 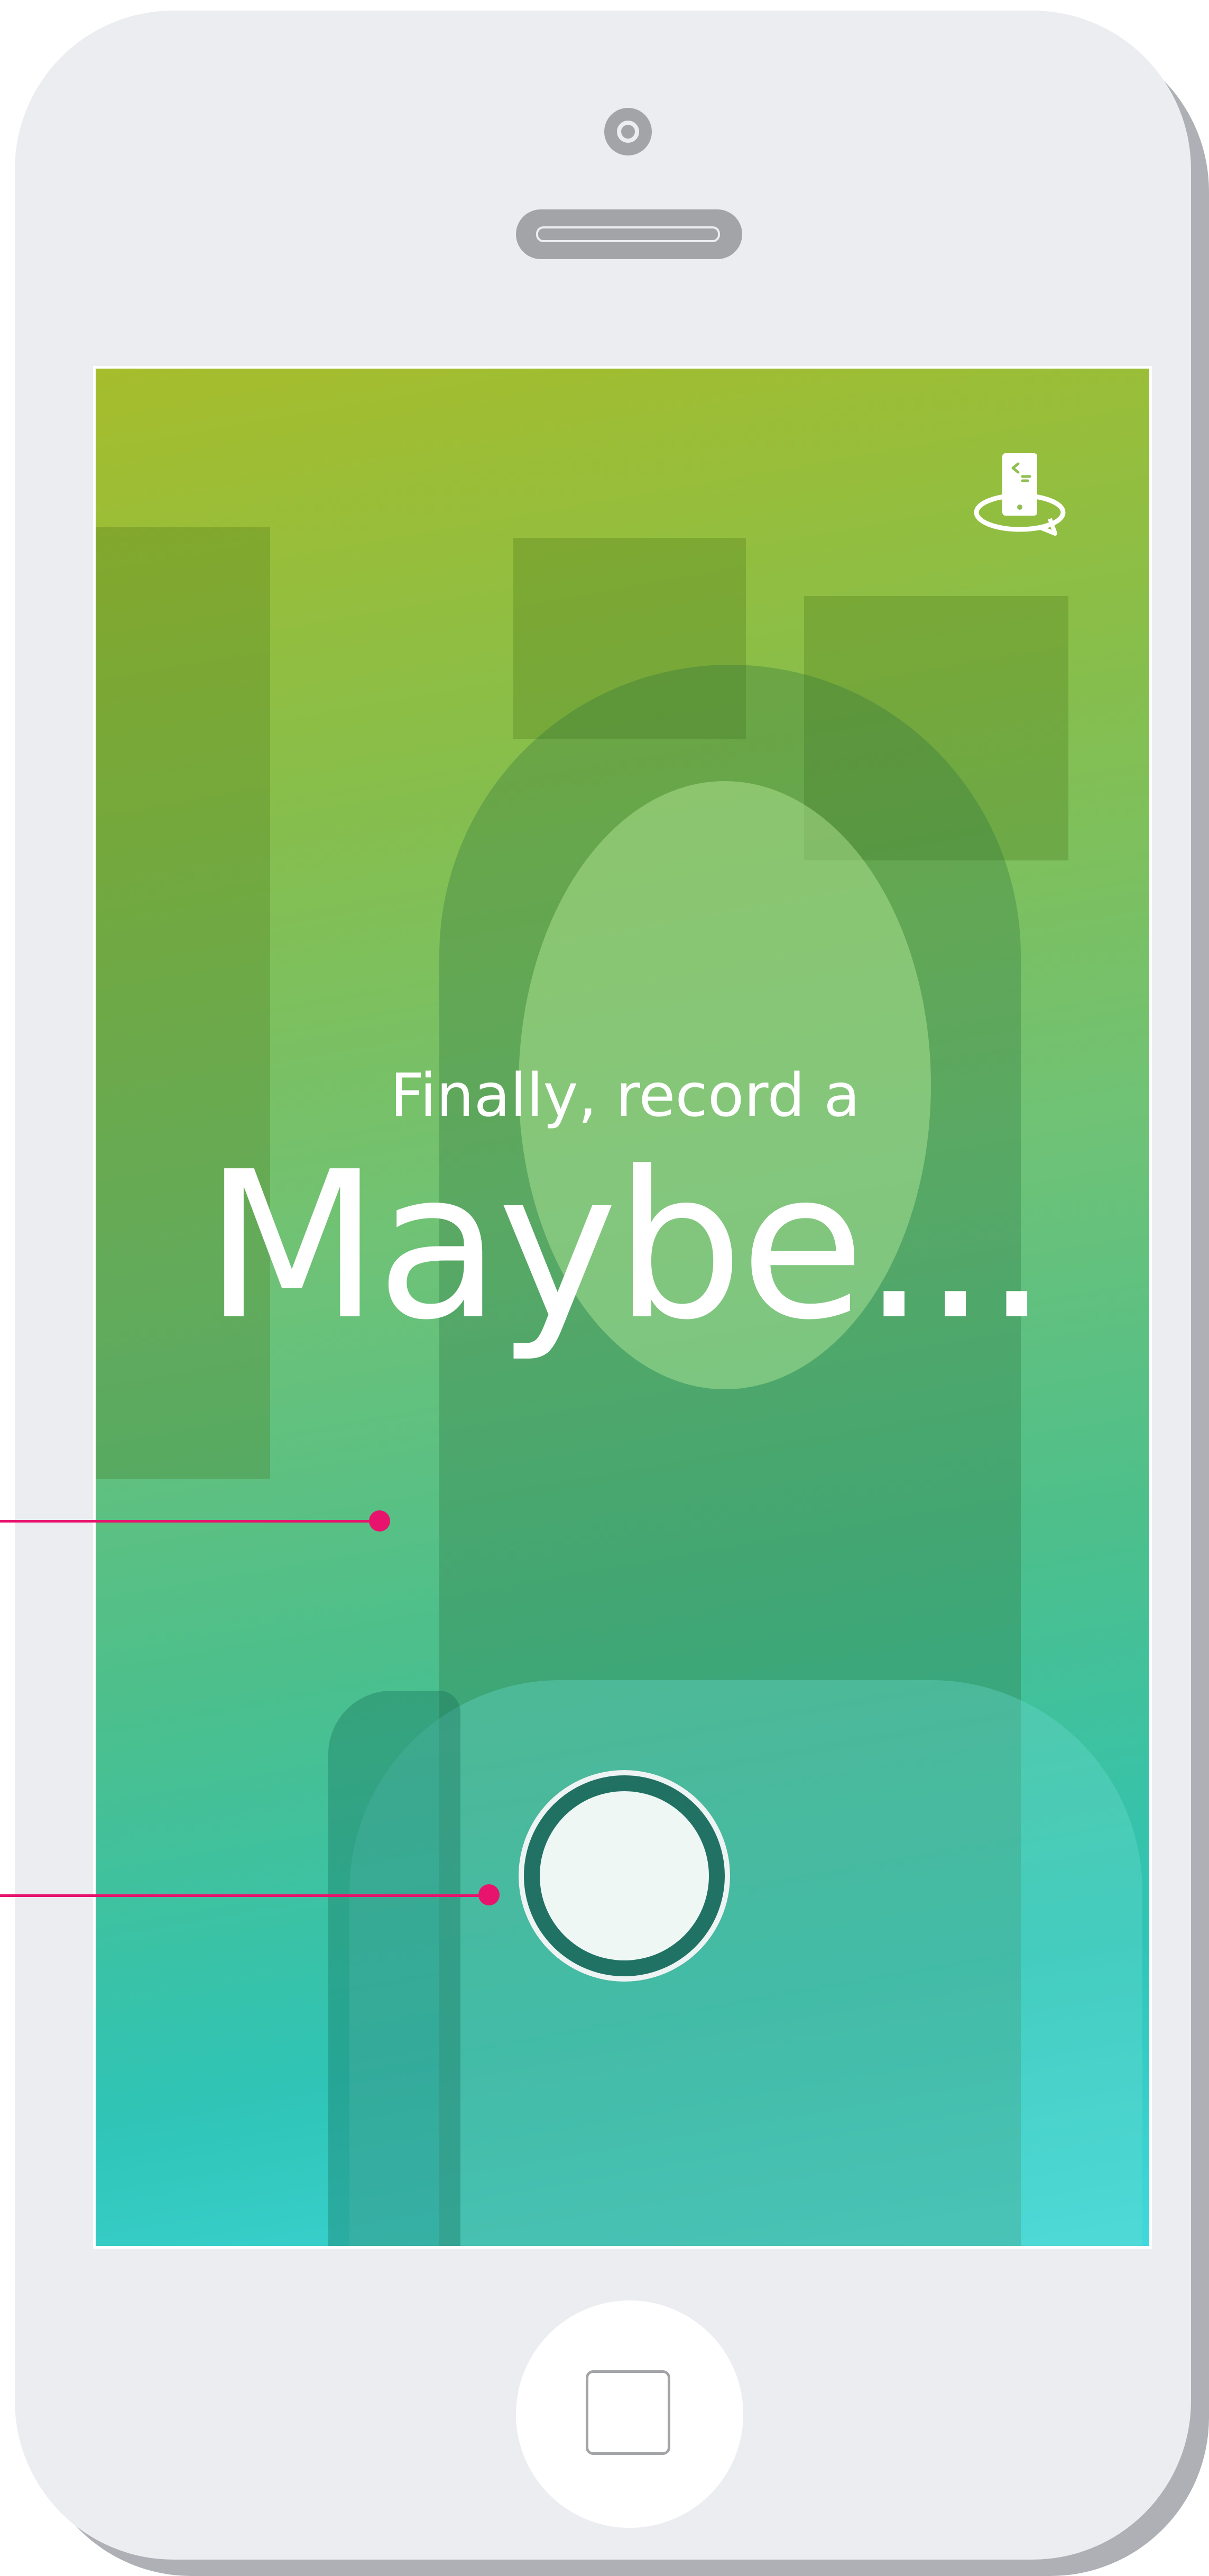 I want to click on front-camera-icon, so click(x=628, y=131).